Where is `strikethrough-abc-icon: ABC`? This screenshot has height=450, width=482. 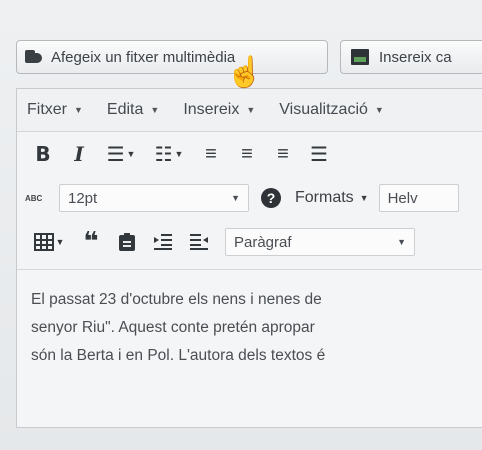 strikethrough-abc-icon: ABC is located at coordinates (39, 198).